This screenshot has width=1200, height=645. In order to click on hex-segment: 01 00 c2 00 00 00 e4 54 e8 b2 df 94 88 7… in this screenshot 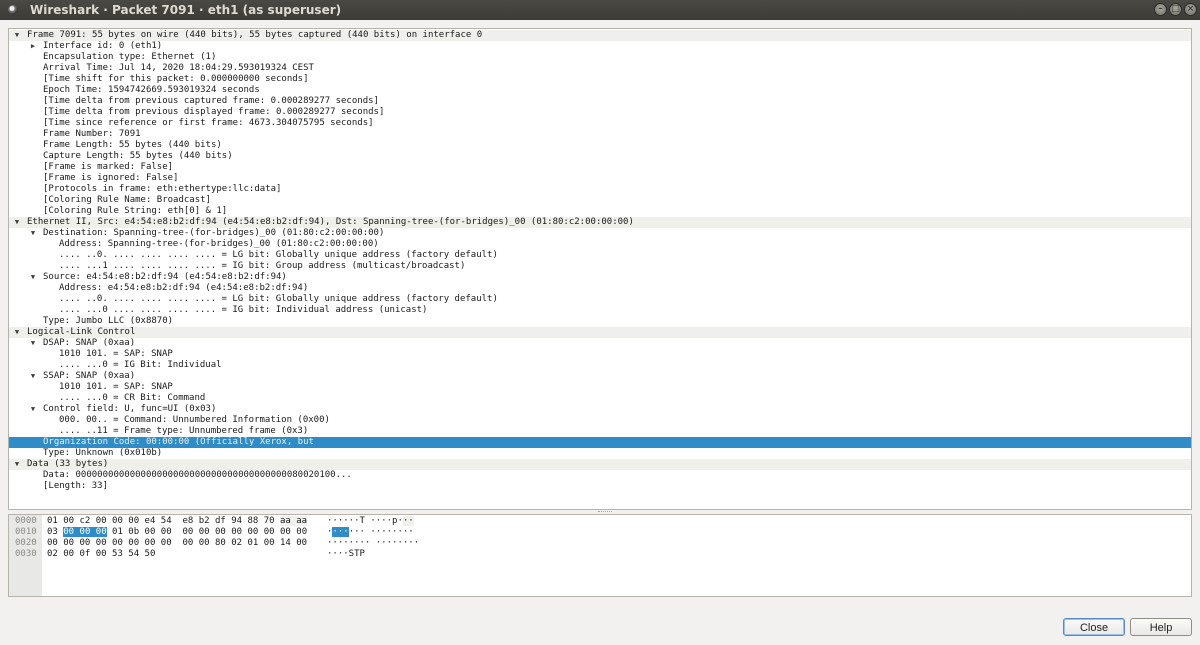, I will do `click(163, 521)`.